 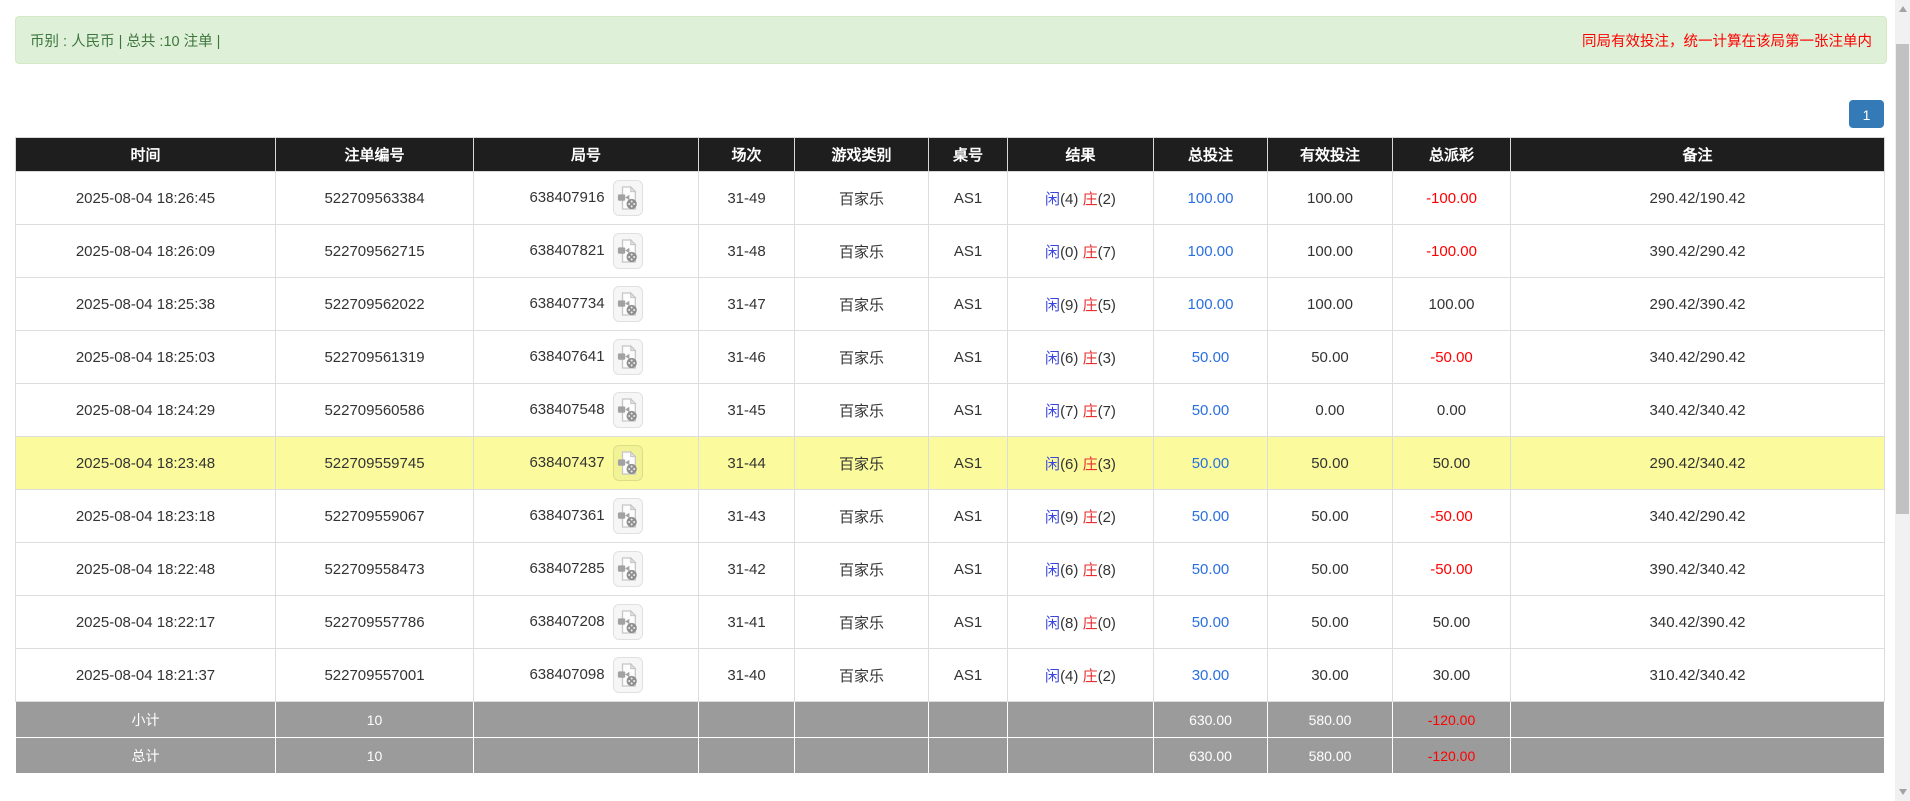 What do you see at coordinates (374, 154) in the screenshot?
I see `column-header: 注单编号` at bounding box center [374, 154].